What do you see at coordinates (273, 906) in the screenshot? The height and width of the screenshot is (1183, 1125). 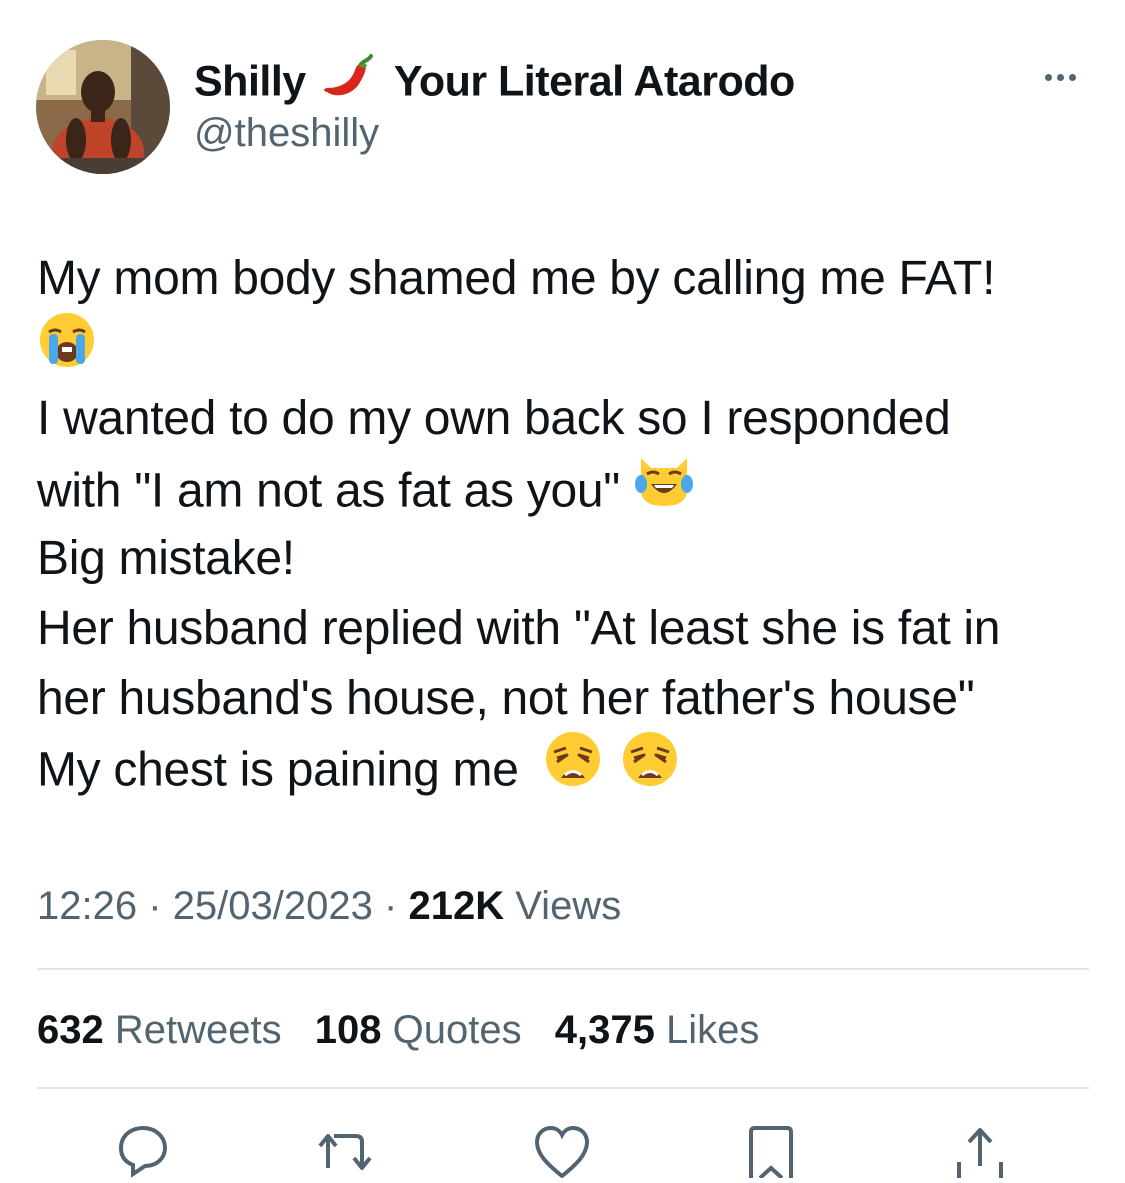 I see `tweet-date: 25/03/2023` at bounding box center [273, 906].